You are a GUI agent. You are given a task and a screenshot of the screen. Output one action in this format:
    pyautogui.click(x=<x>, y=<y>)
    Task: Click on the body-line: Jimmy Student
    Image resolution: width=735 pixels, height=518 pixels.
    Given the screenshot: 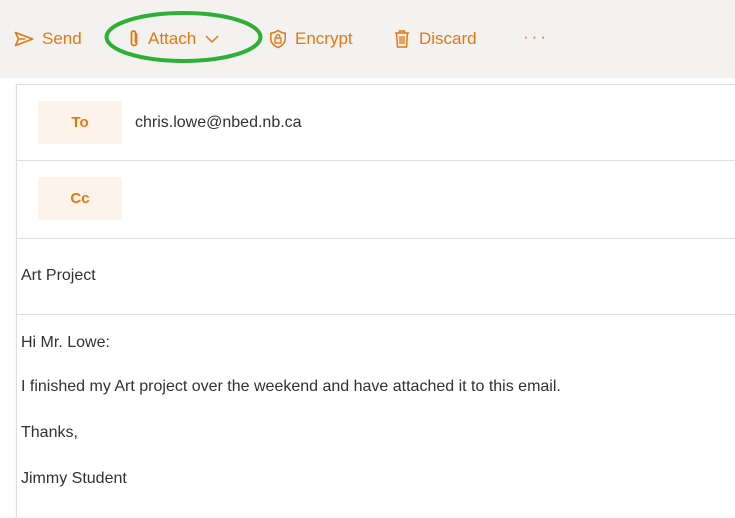 What is the action you would take?
    pyautogui.click(x=74, y=478)
    